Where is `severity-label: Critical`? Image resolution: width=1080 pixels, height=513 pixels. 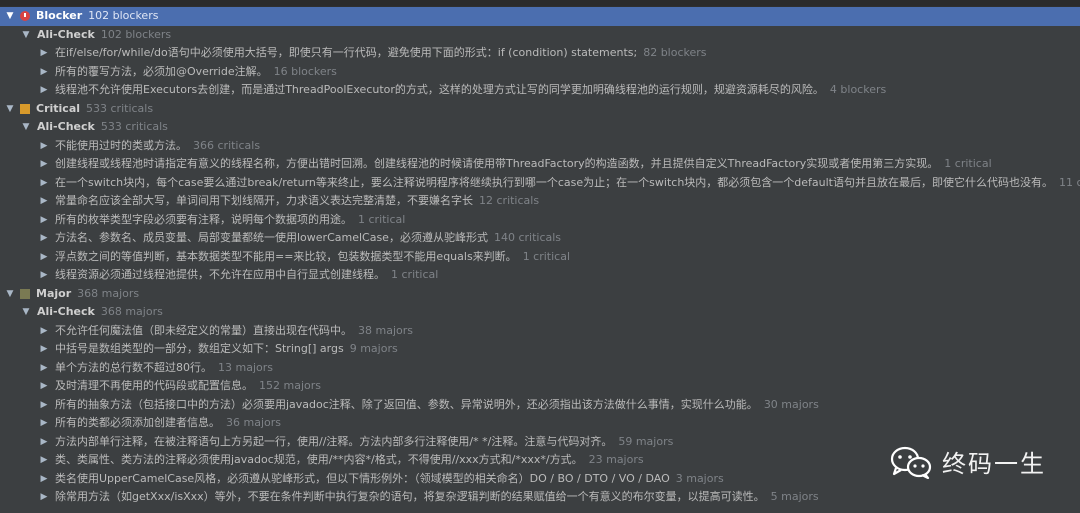 severity-label: Critical is located at coordinates (58, 108).